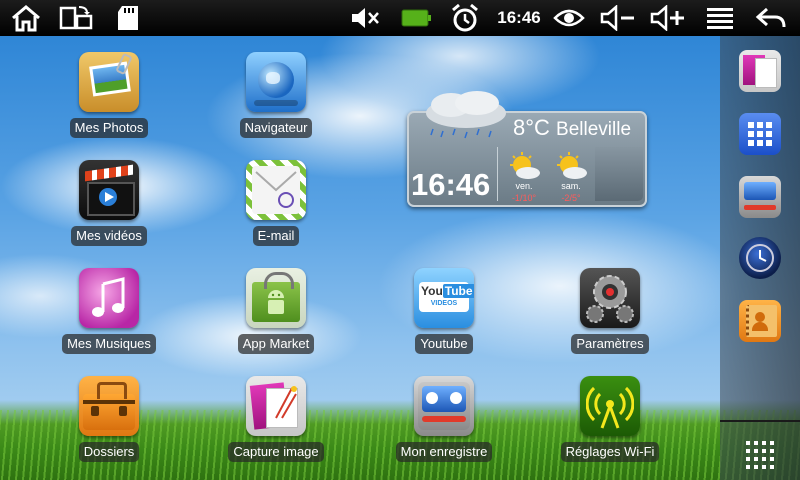 The height and width of the screenshot is (480, 800). Describe the element at coordinates (109, 236) in the screenshot. I see `app-label: Mes vidéos` at that location.